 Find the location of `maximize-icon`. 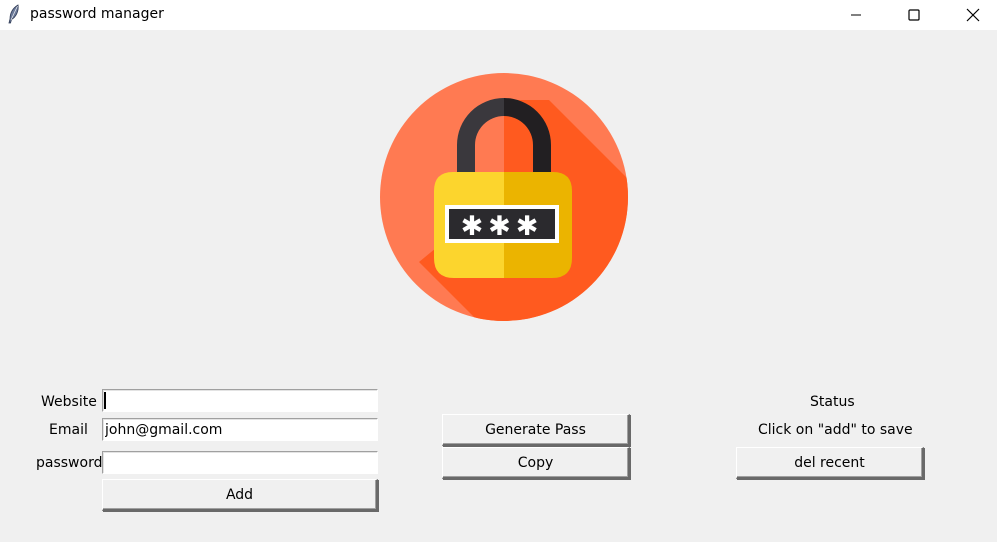

maximize-icon is located at coordinates (914, 15).